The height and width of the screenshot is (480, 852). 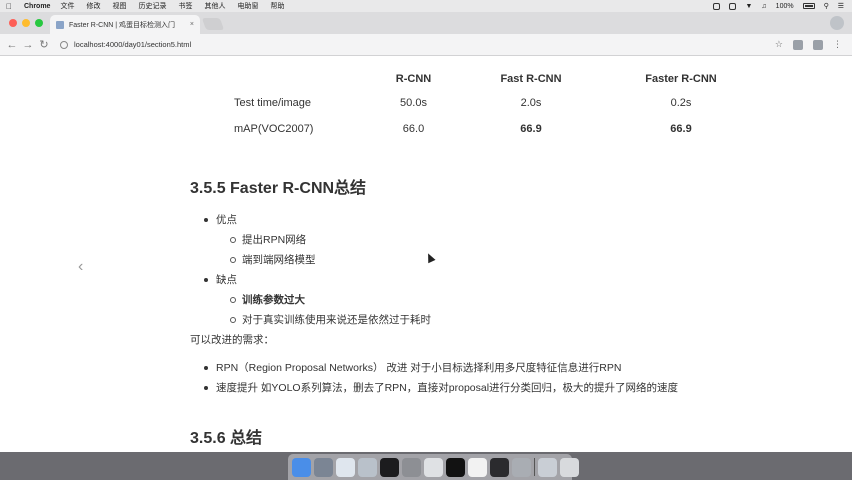 I want to click on menu-item-people: 其他人, so click(x=214, y=6).